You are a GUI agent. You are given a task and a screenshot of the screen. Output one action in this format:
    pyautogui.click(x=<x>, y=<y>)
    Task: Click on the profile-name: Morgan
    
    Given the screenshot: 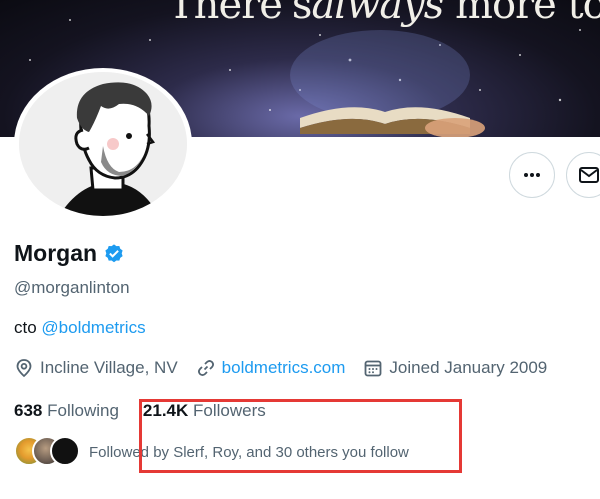 What is the action you would take?
    pyautogui.click(x=56, y=253)
    